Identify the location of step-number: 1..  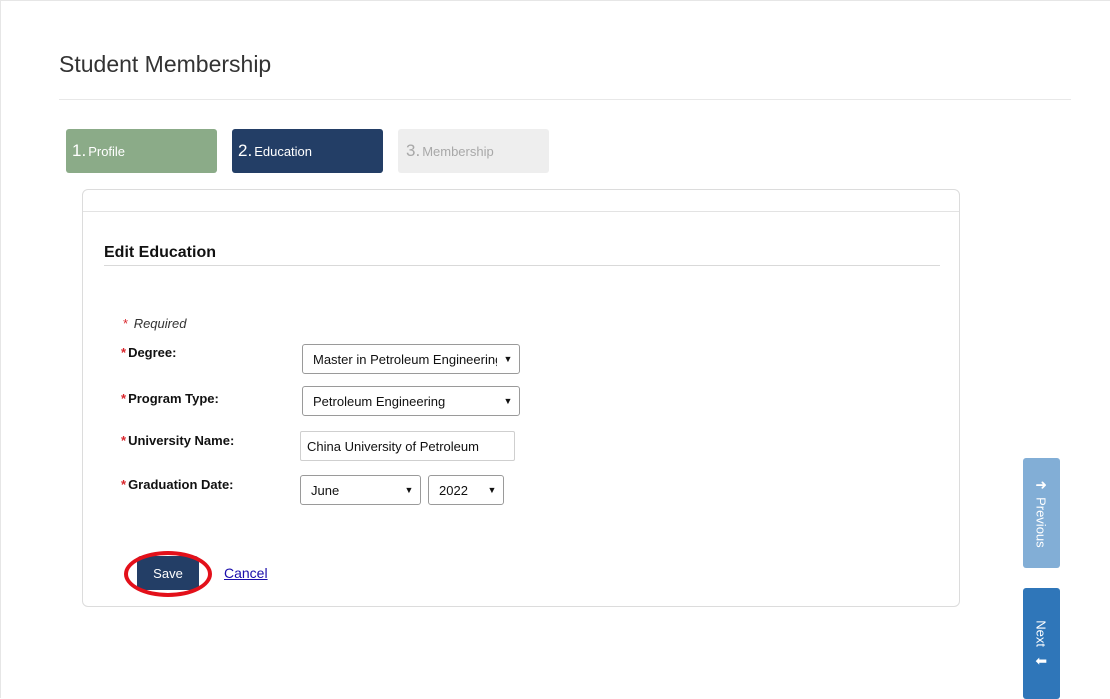
(79, 150).